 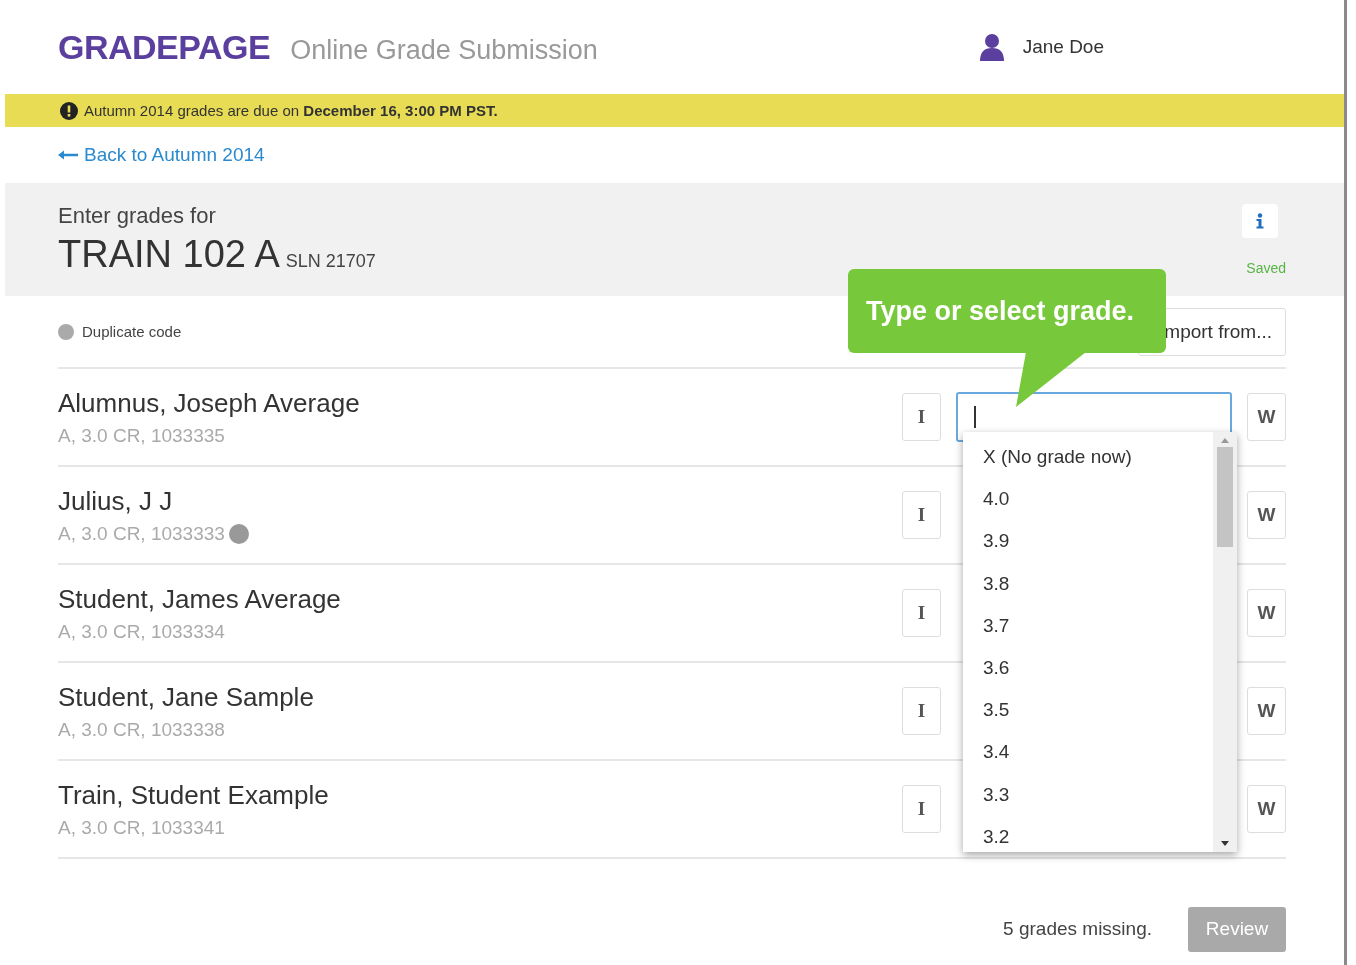 What do you see at coordinates (991, 47) in the screenshot?
I see `user-icon` at bounding box center [991, 47].